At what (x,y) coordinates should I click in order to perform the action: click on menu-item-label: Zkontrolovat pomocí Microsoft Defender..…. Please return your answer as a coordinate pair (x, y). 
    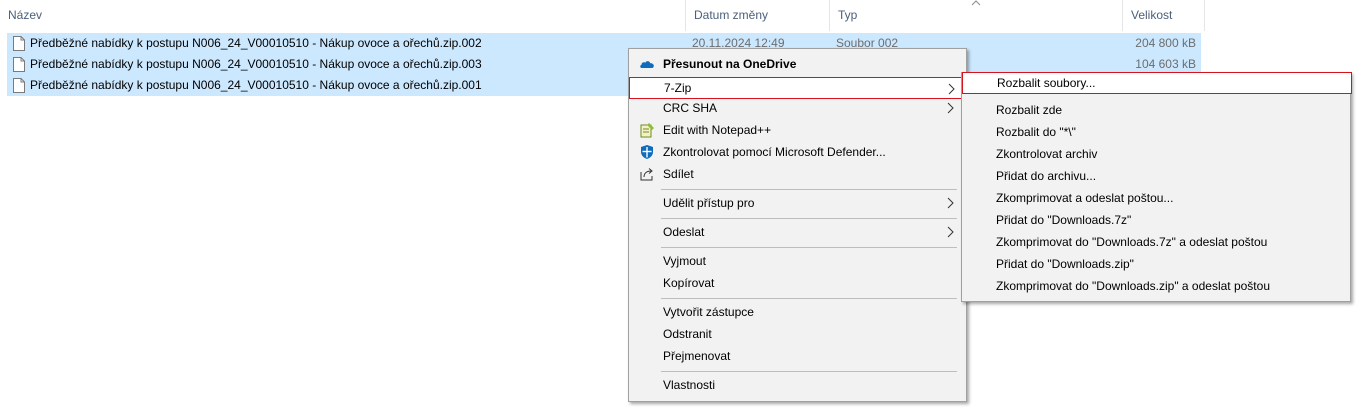
    Looking at the image, I should click on (774, 152).